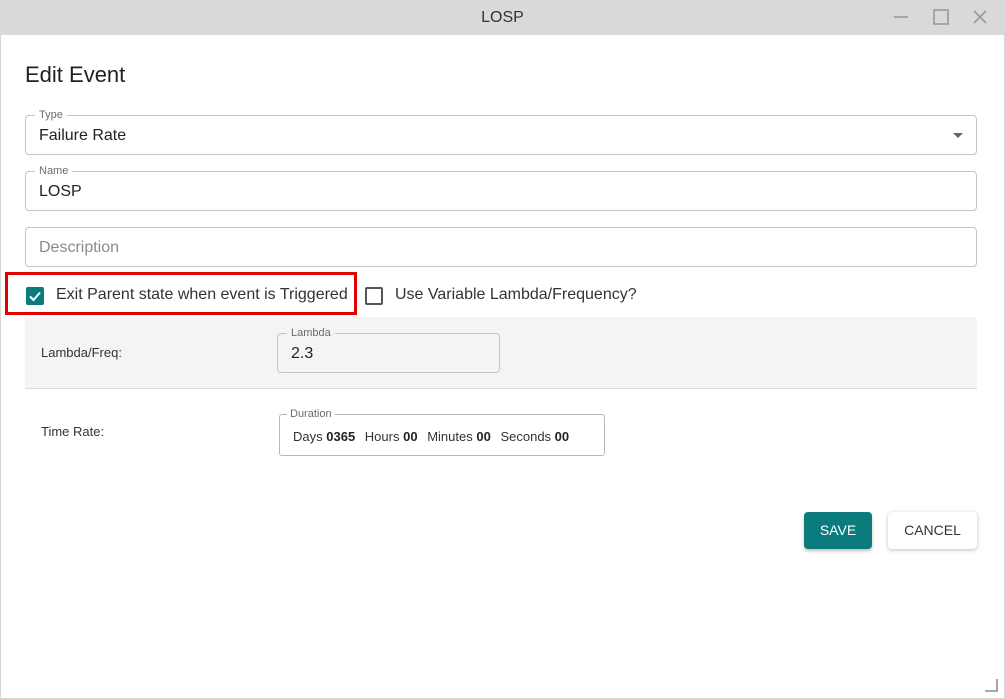  Describe the element at coordinates (60, 191) in the screenshot. I see `name-value: LOSP` at that location.